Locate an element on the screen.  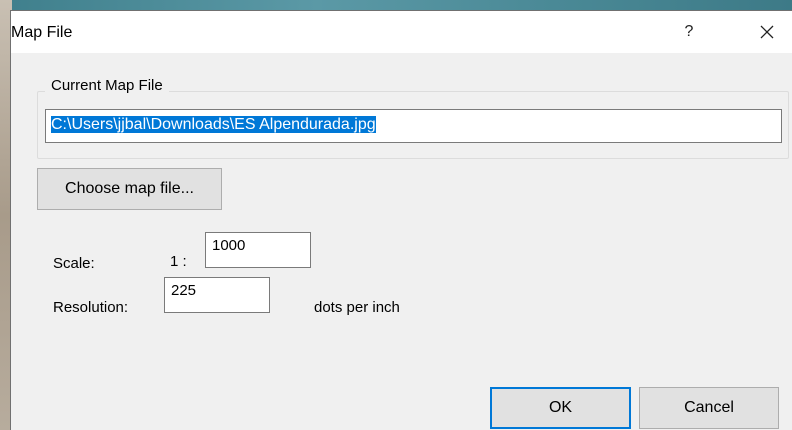
ok-button: OK is located at coordinates (560, 408).